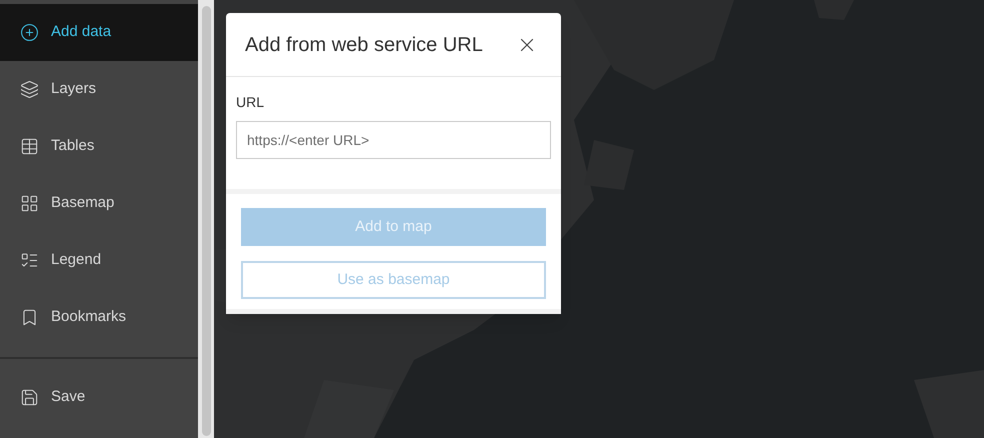 This screenshot has height=438, width=984. Describe the element at coordinates (364, 45) in the screenshot. I see `dialog-title: Add from web service URL` at that location.